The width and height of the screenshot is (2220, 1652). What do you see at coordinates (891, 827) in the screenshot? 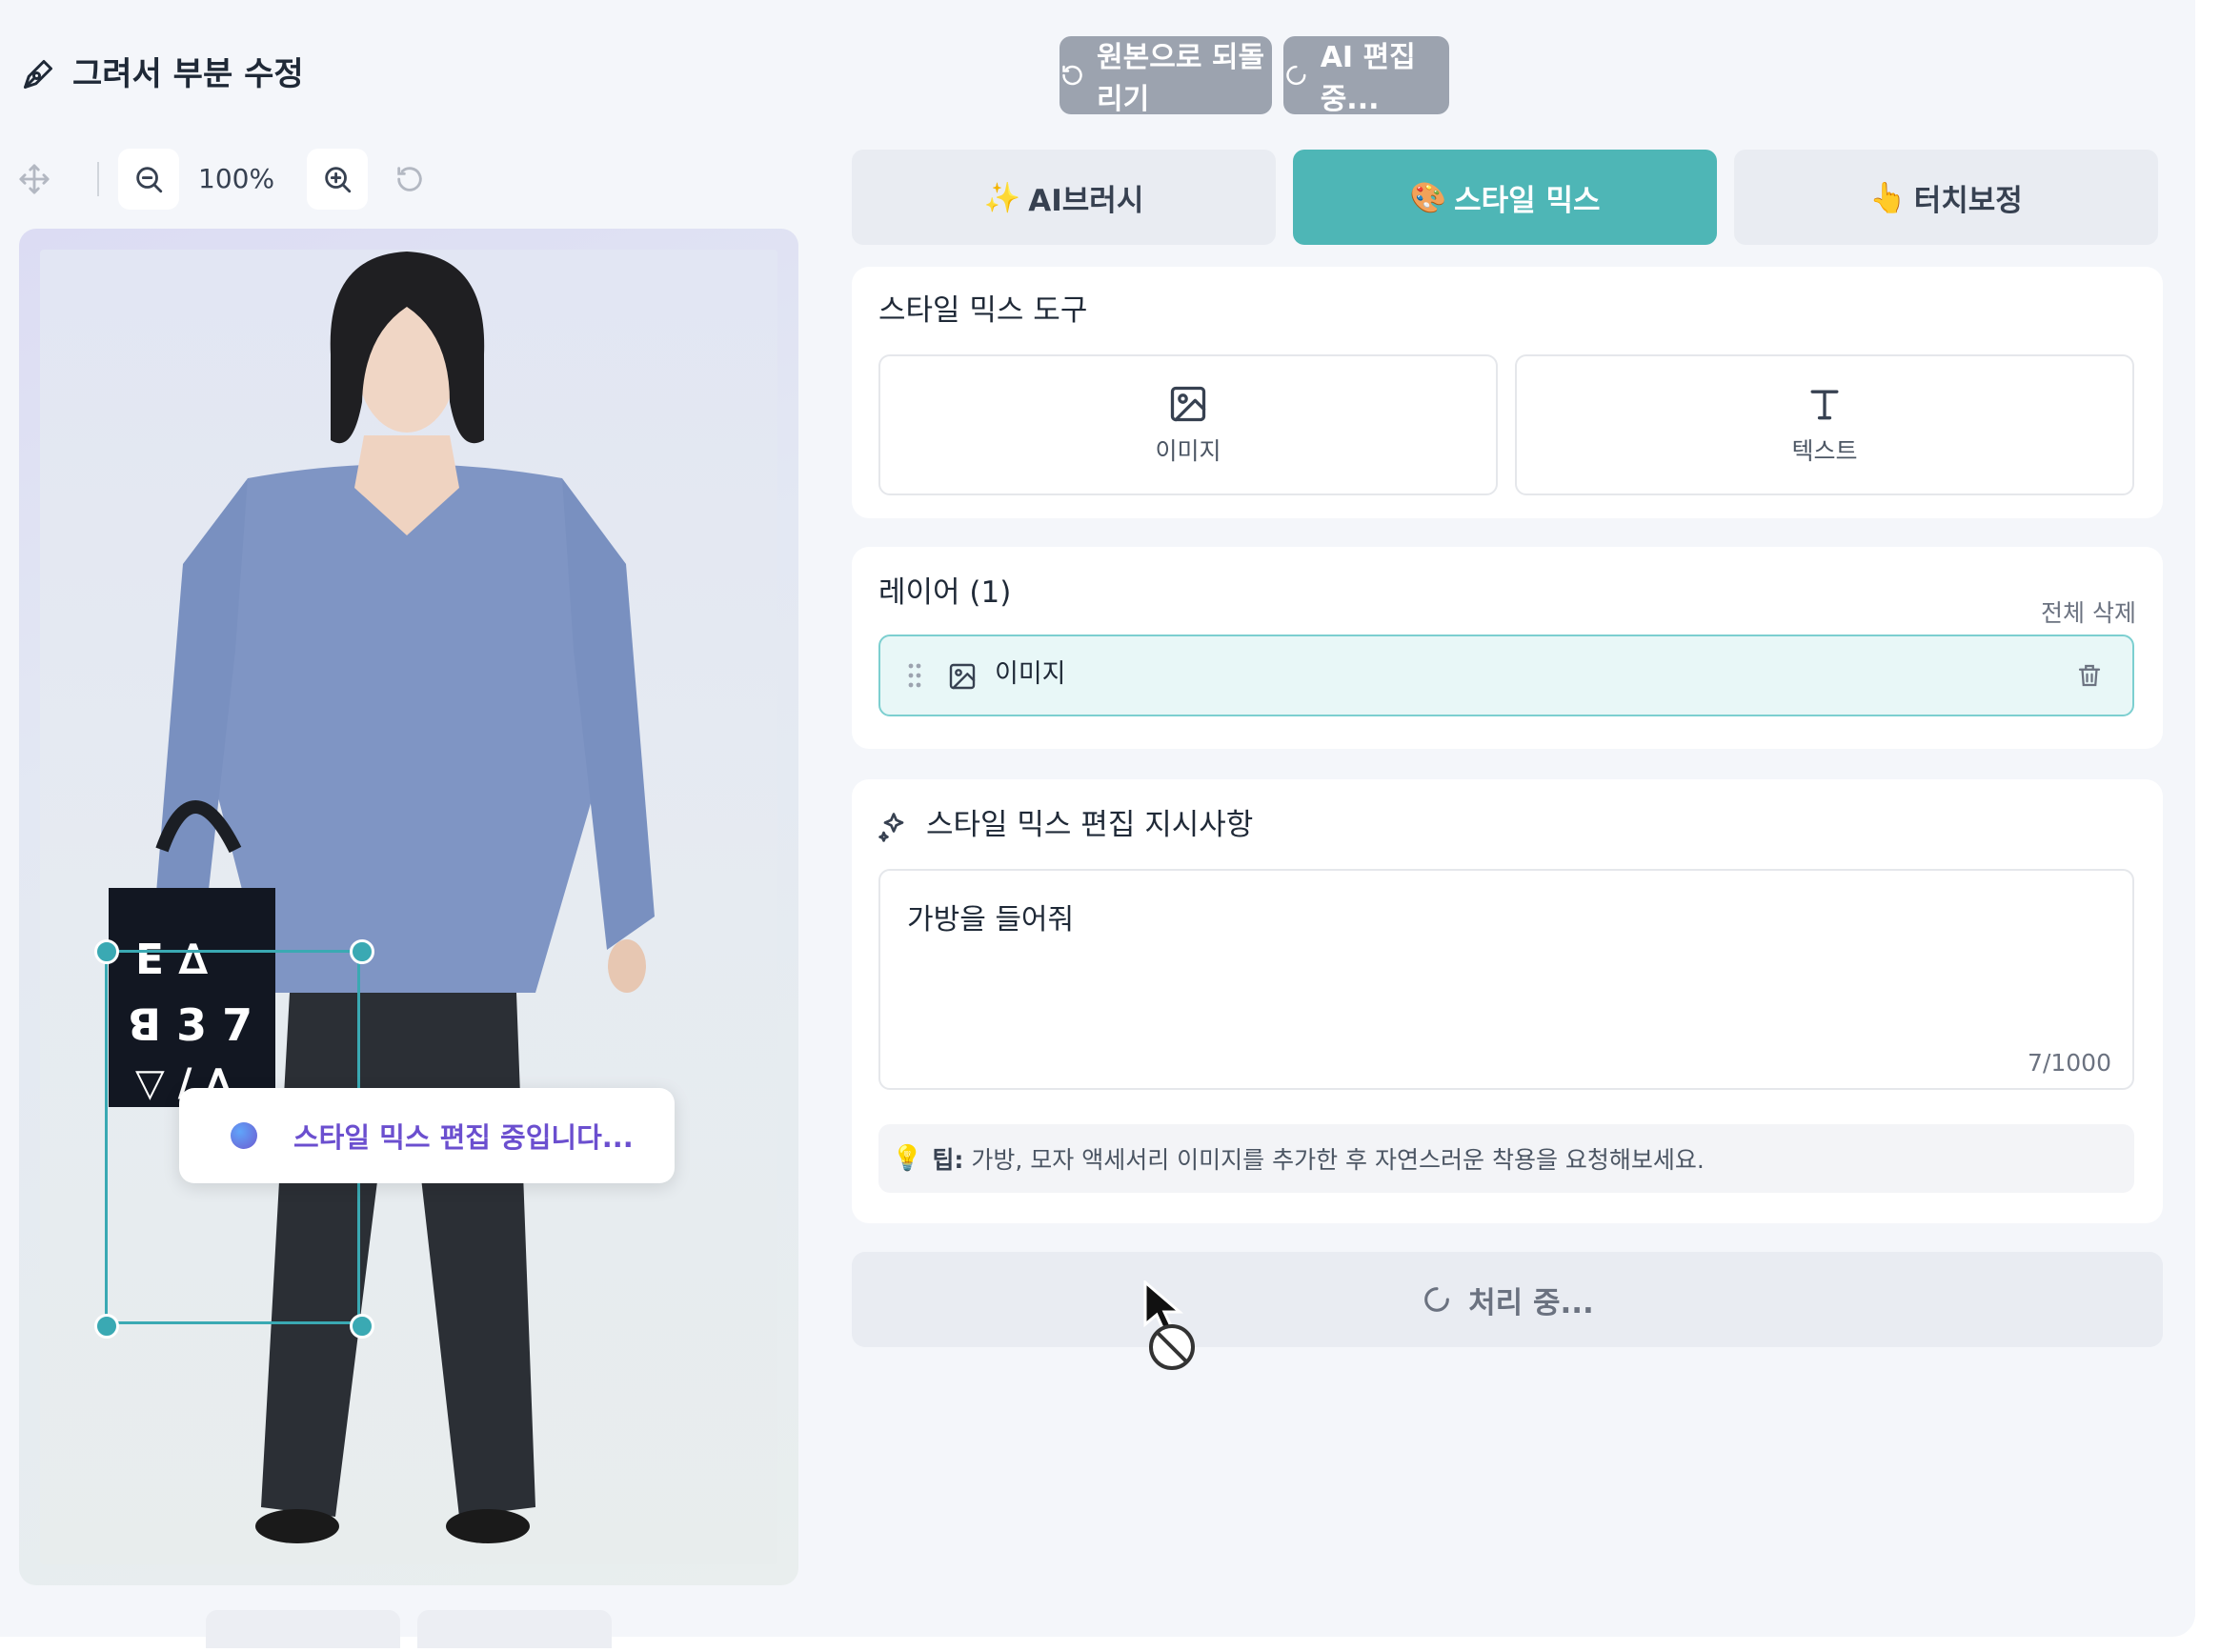
I see `magic-sparkles-icon` at bounding box center [891, 827].